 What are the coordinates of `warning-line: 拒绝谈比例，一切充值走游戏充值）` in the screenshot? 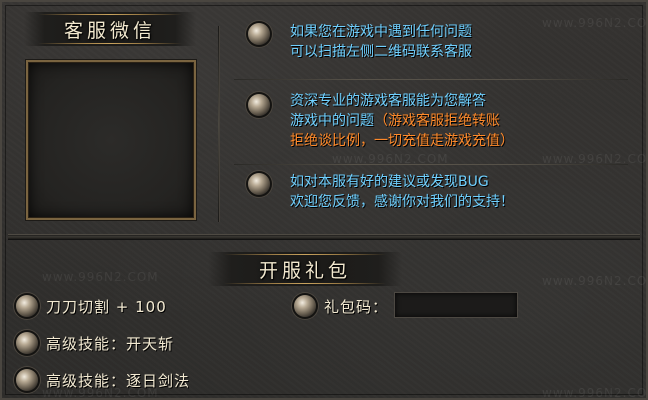 It's located at (402, 141).